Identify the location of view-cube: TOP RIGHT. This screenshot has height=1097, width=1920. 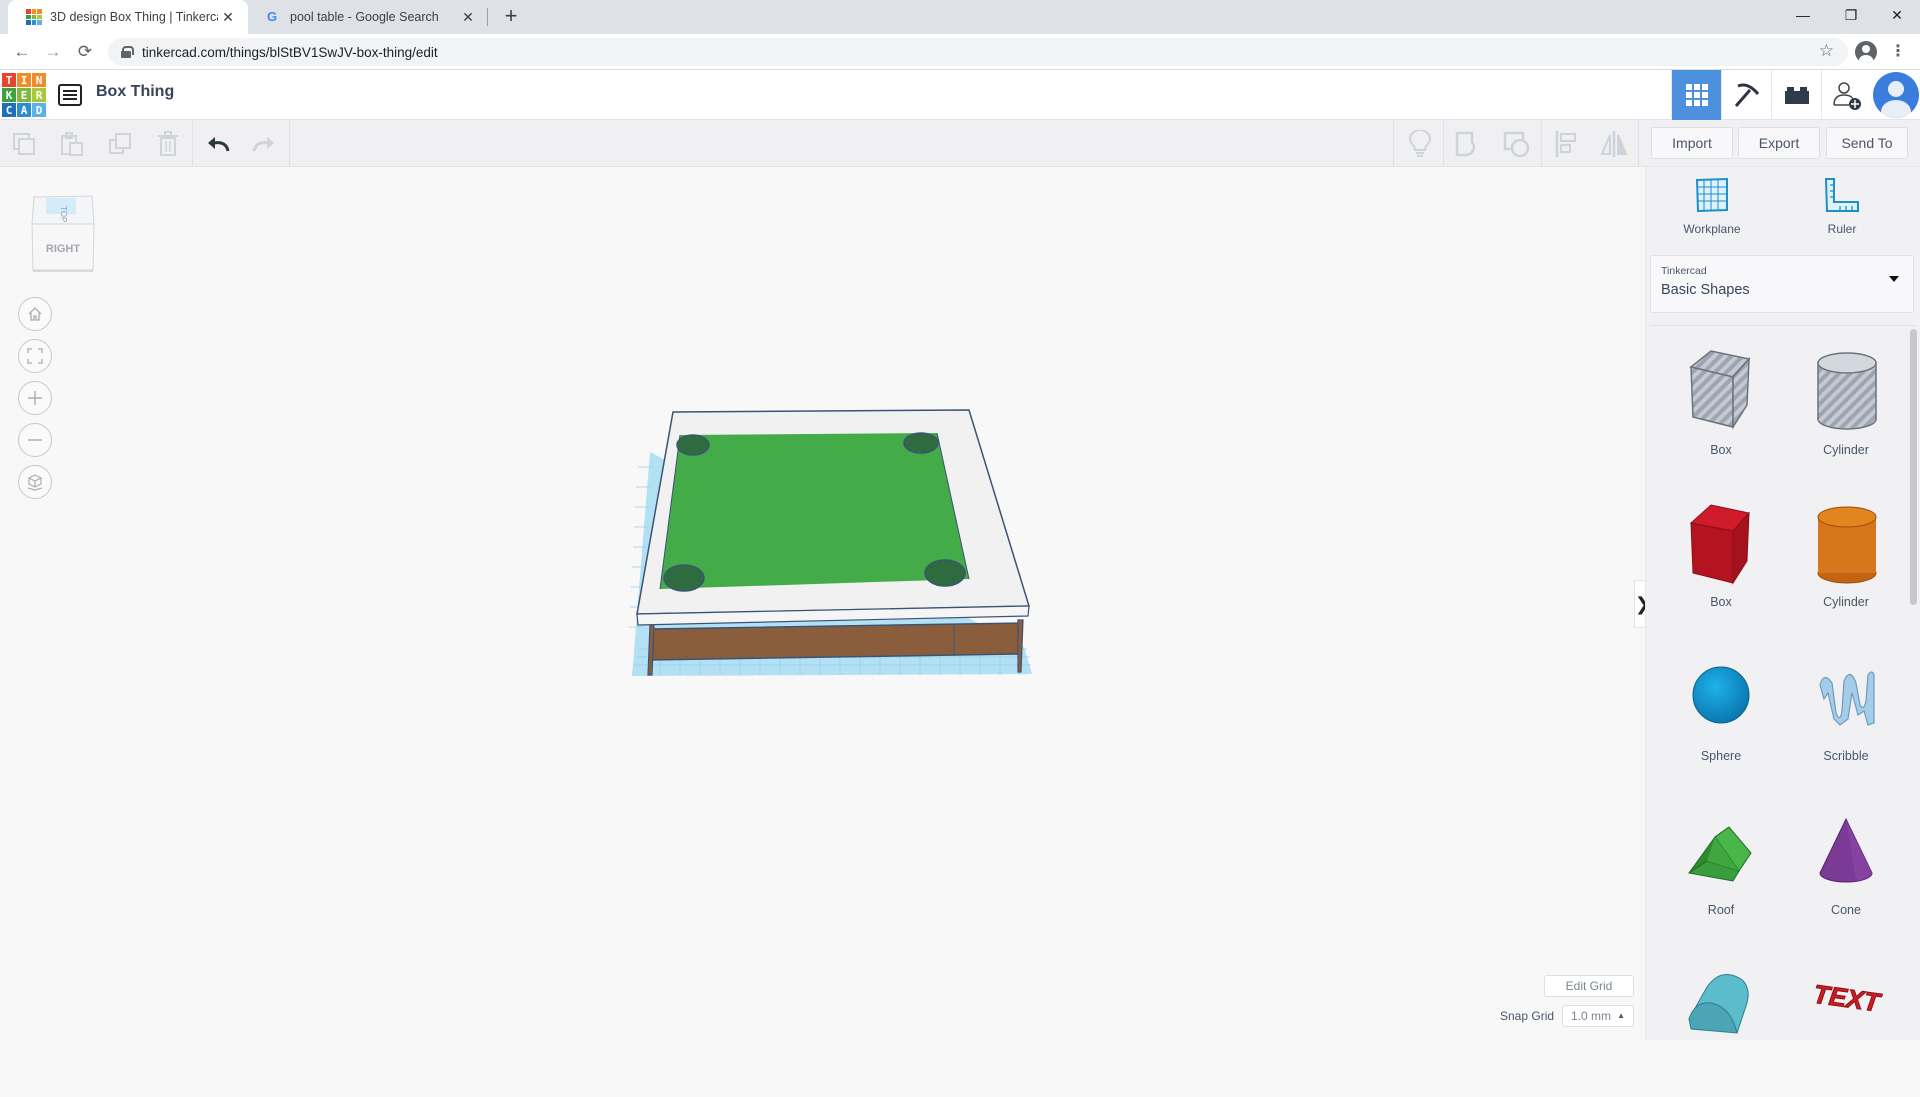
(63, 232).